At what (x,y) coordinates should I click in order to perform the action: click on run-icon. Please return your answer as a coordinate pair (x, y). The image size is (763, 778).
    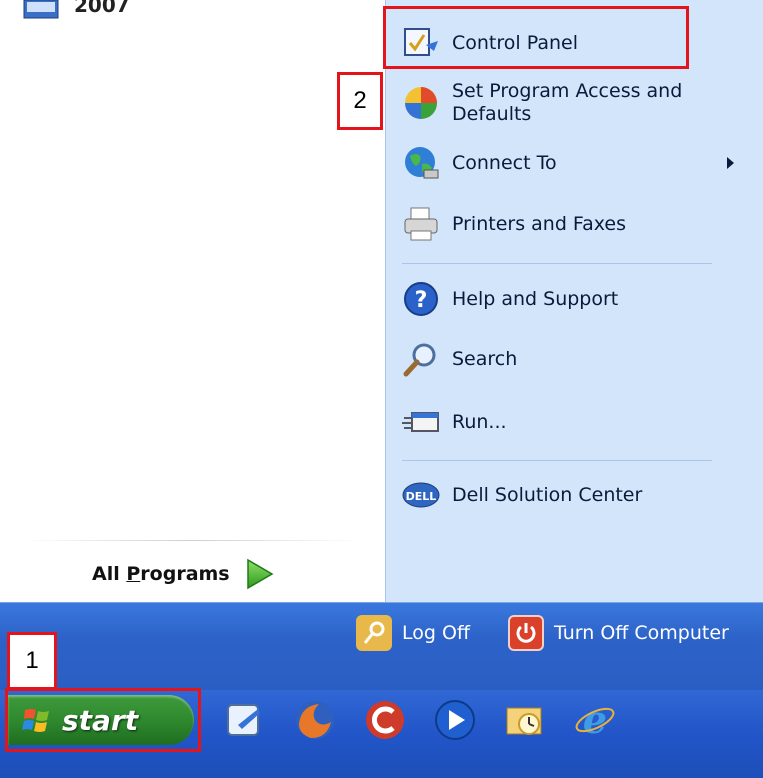
    Looking at the image, I should click on (421, 422).